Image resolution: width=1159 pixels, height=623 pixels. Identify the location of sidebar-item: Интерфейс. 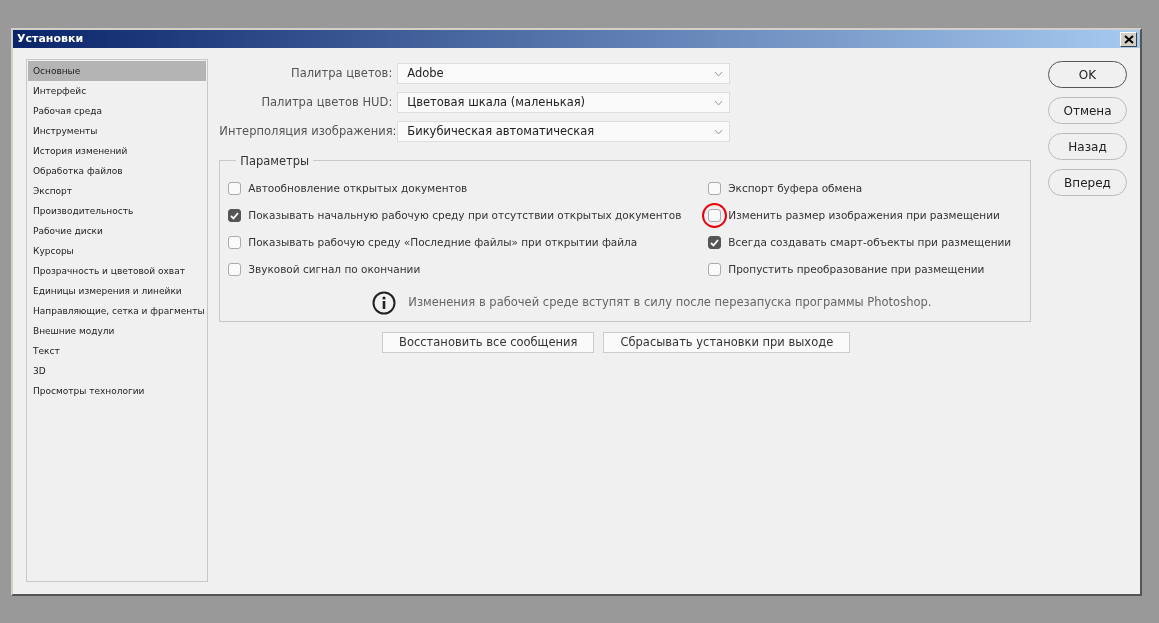
(117, 91).